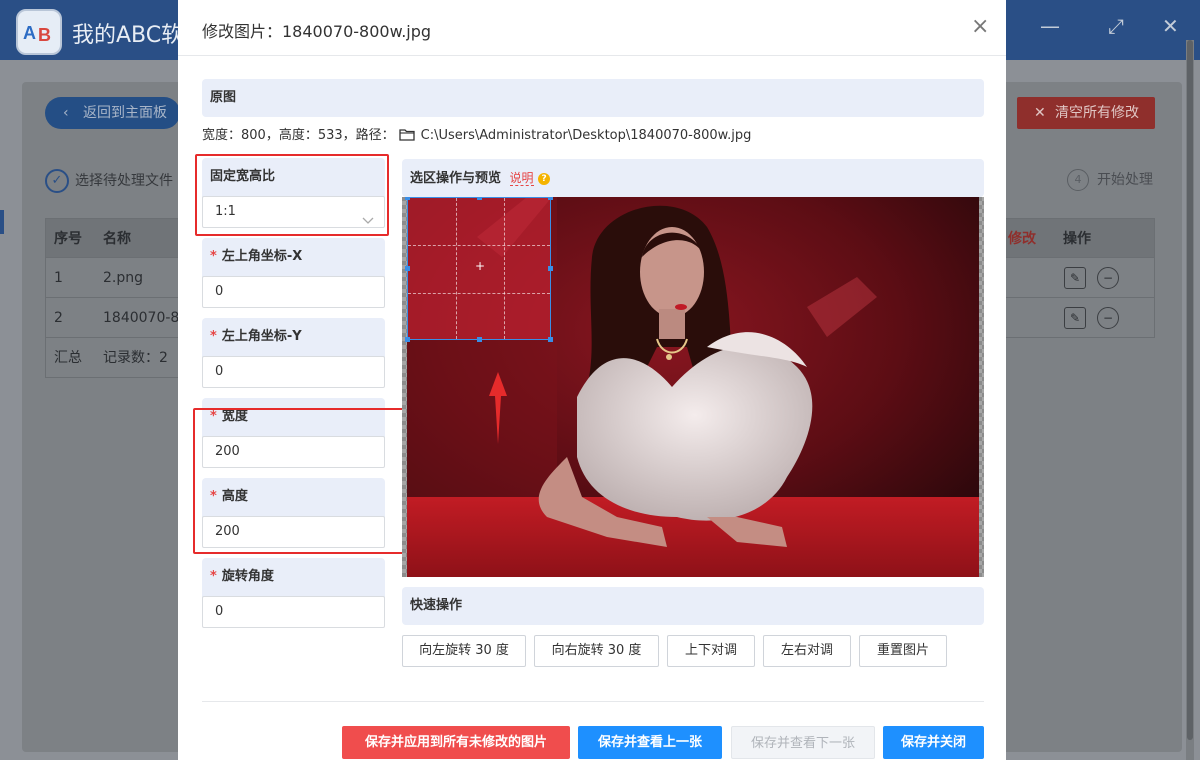 This screenshot has width=1200, height=760. What do you see at coordinates (247, 576) in the screenshot?
I see `rotation-label: 旋转角度` at bounding box center [247, 576].